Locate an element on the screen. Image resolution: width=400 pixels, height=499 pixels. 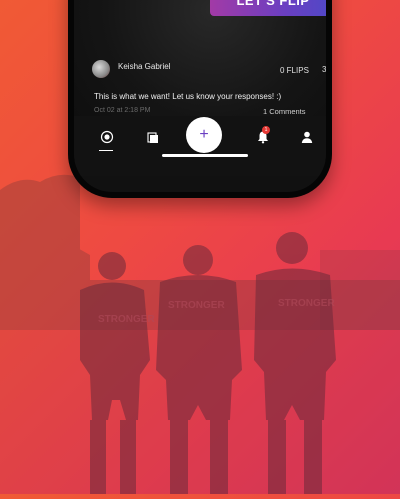
shirt-text-right: STRONGER is located at coordinates (306, 303).